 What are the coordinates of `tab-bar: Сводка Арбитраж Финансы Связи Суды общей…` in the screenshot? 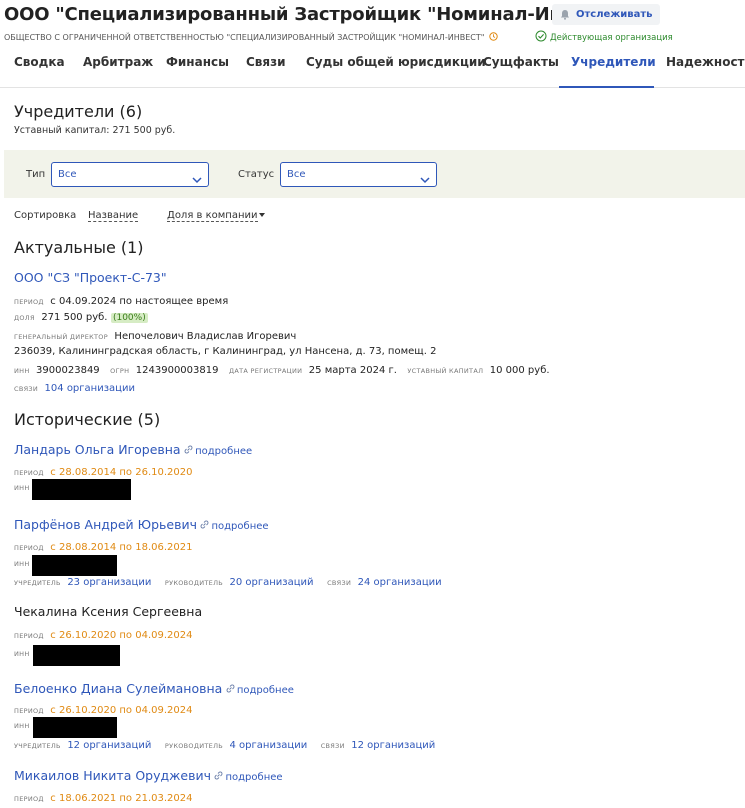 It's located at (372, 69).